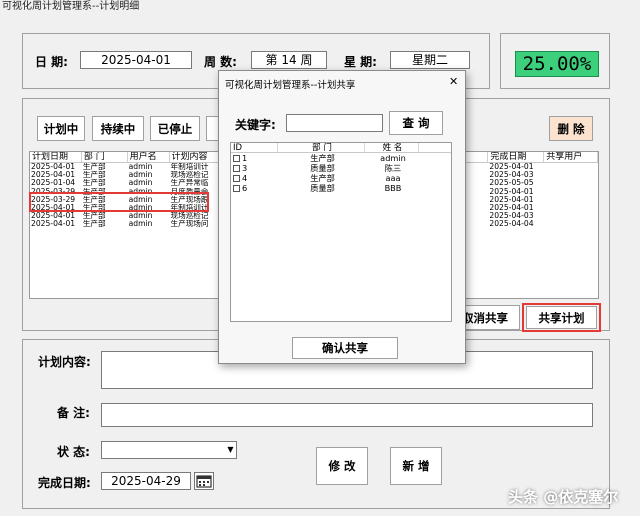 Image resolution: width=640 pixels, height=516 pixels. I want to click on dialog-search-button: 查 询, so click(416, 123).